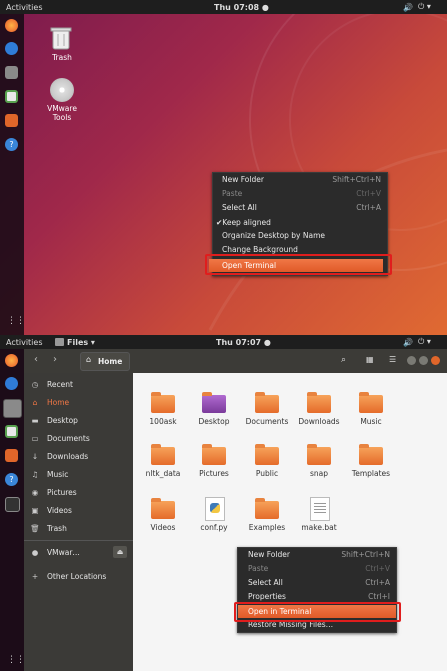 Image resolution: width=447 pixels, height=671 pixels. I want to click on templates-folder-icon, so click(371, 454).